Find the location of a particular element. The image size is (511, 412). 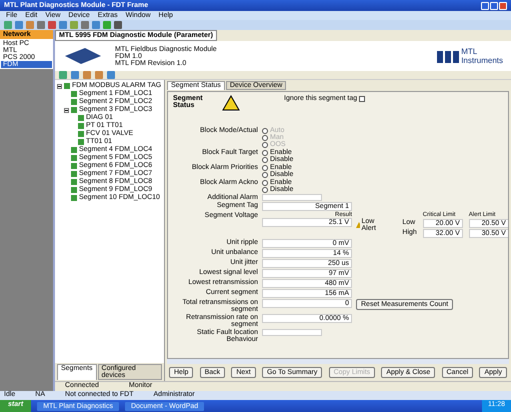

brand-text: MTL is located at coordinates (469, 51).